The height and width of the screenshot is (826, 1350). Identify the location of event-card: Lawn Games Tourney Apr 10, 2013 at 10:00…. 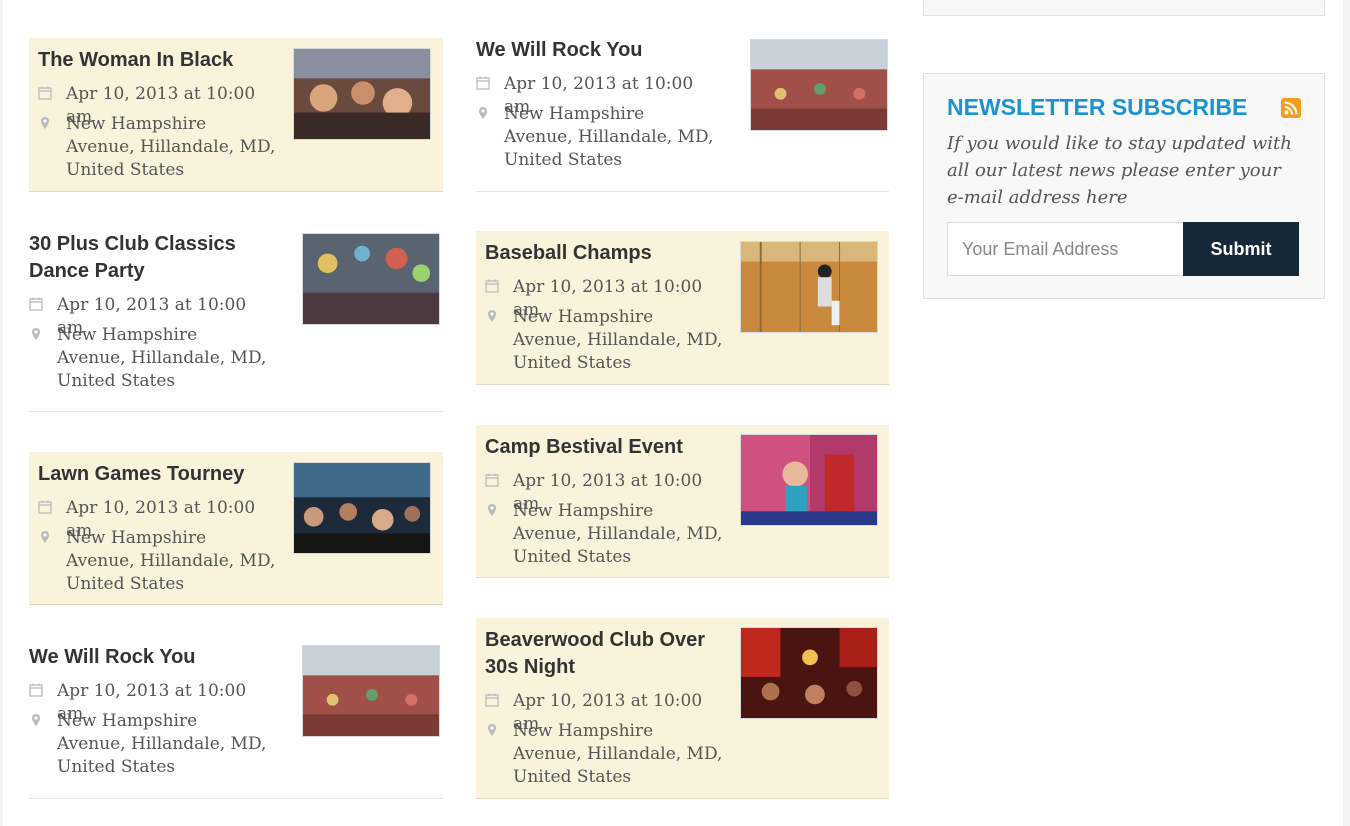
(236, 528).